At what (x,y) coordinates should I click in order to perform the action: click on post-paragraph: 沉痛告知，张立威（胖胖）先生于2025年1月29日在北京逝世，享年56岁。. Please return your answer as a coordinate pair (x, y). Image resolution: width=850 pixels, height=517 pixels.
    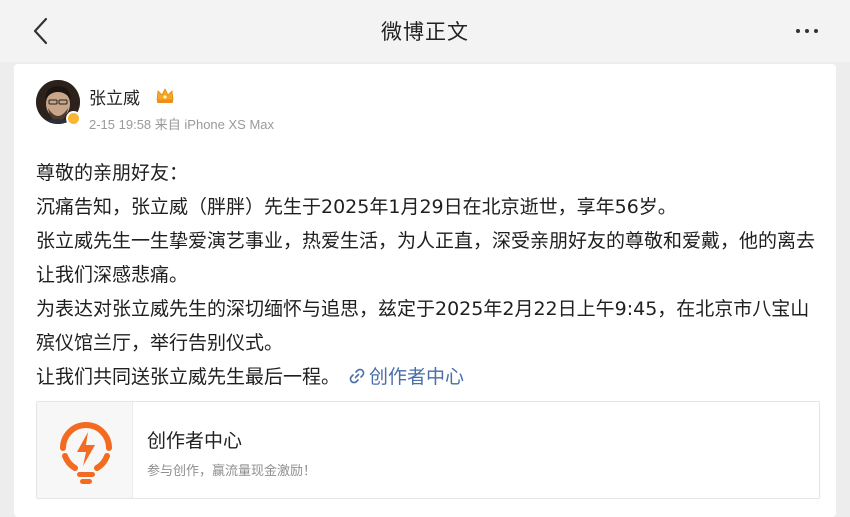
    Looking at the image, I should click on (356, 207).